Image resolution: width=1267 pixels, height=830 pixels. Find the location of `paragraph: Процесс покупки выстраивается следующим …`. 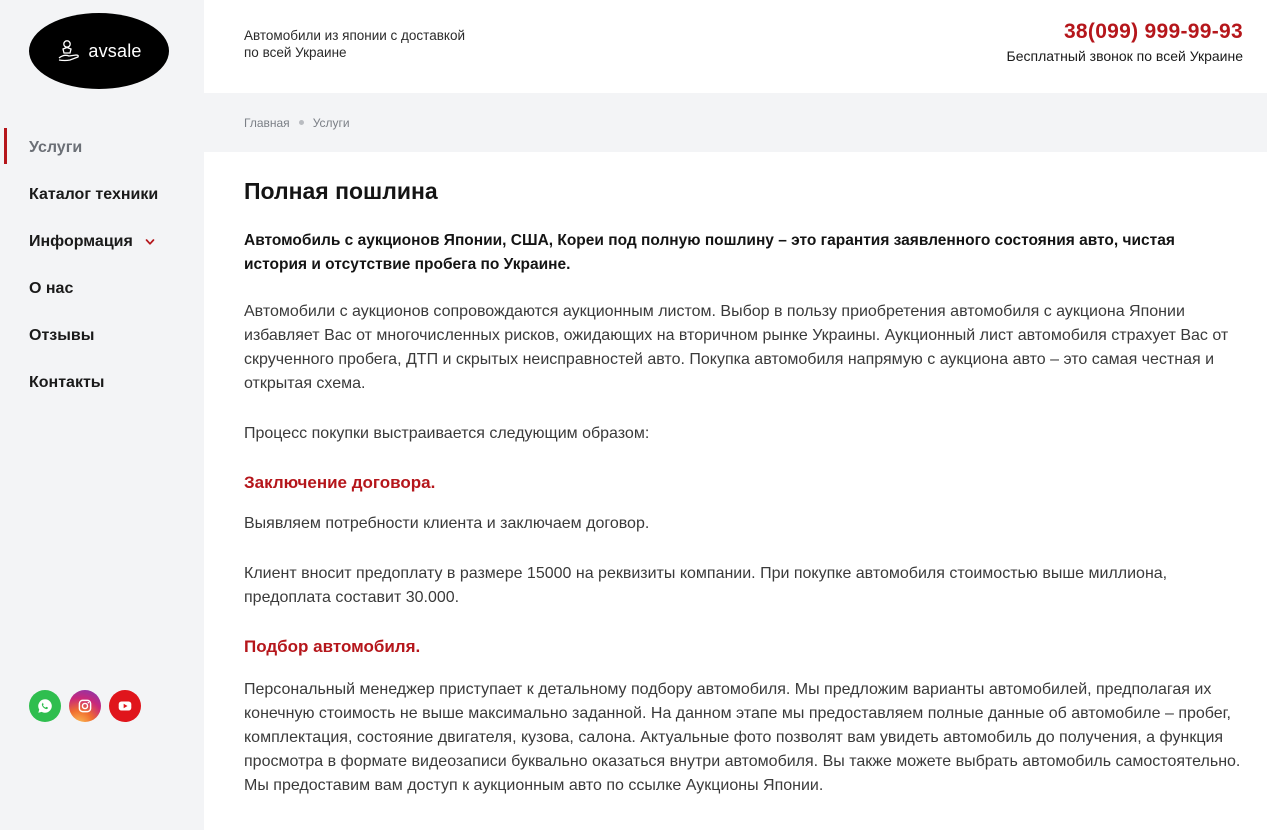

paragraph: Процесс покупки выстраивается следующим … is located at coordinates (447, 433).